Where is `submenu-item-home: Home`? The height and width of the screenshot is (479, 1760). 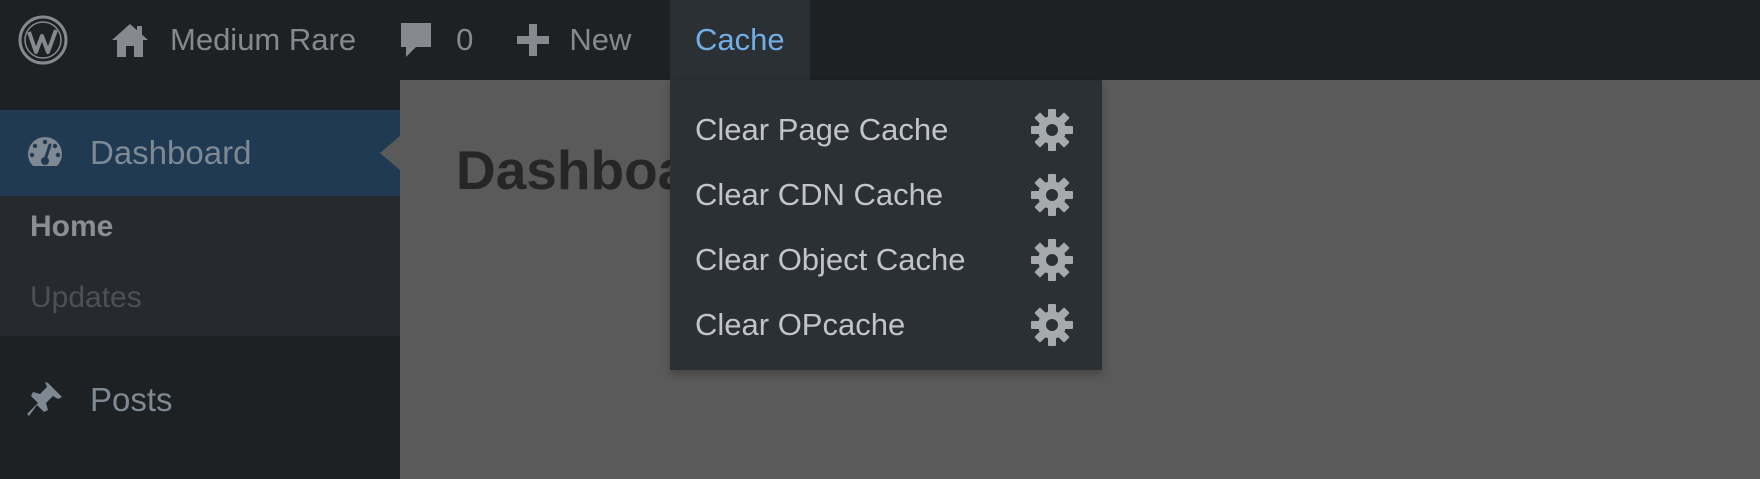 submenu-item-home: Home is located at coordinates (71, 227).